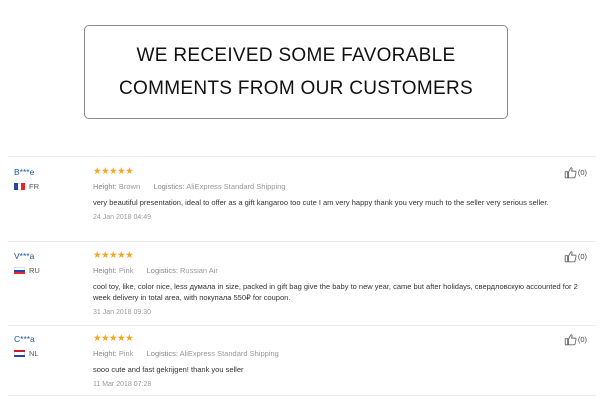  I want to click on reviewer-info: V***a RU, so click(49, 262).